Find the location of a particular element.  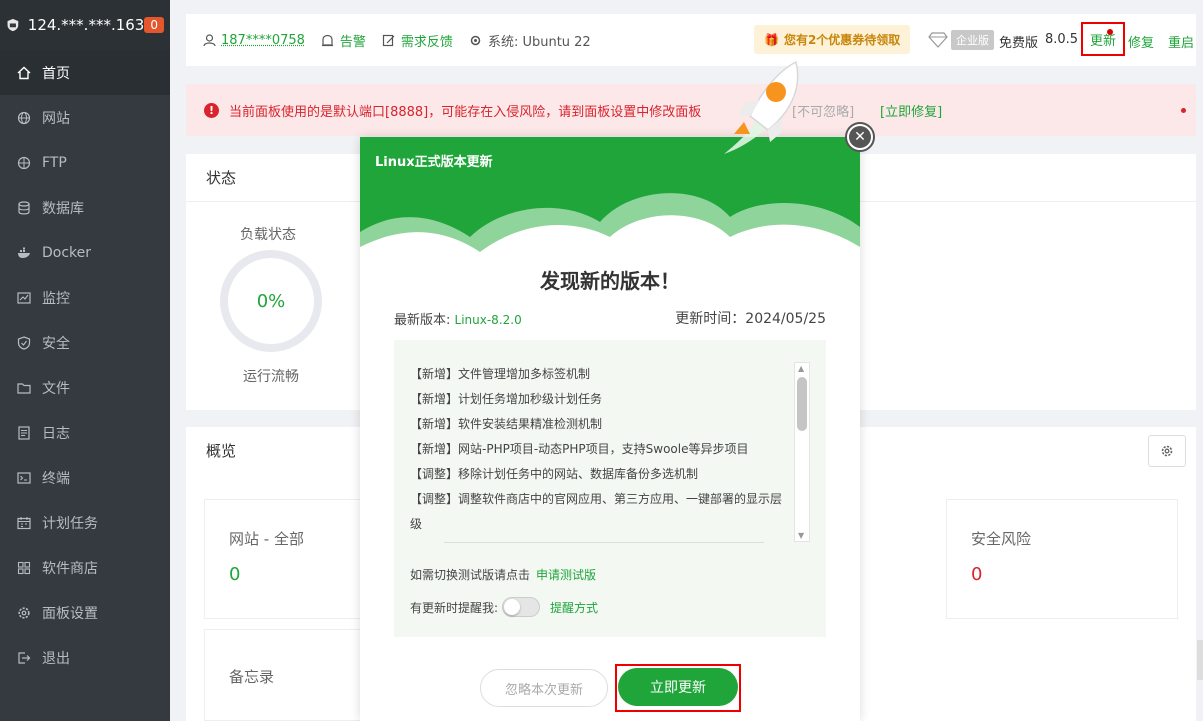

free-edition-label: 免费版 is located at coordinates (1019, 43).